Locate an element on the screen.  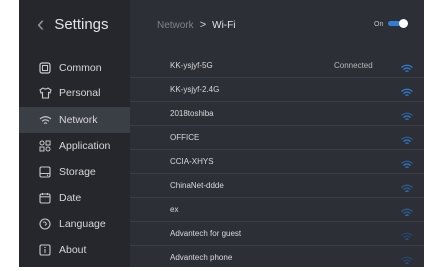
sidebar-item-storage: Storage is located at coordinates (74, 172).